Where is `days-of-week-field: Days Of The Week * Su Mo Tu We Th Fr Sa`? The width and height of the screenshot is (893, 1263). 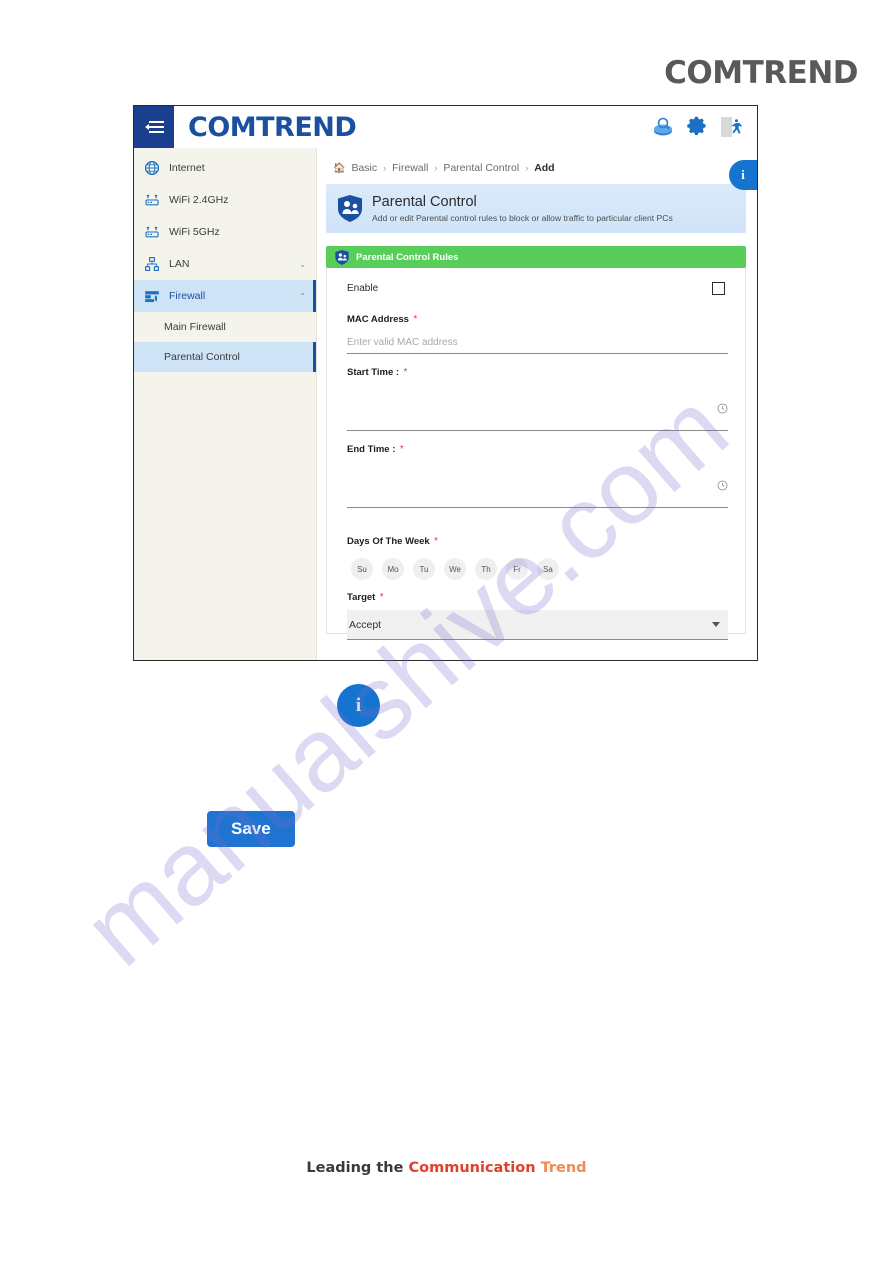 days-of-week-field: Days Of The Week * Su Mo Tu We Th Fr Sa is located at coordinates (537, 555).